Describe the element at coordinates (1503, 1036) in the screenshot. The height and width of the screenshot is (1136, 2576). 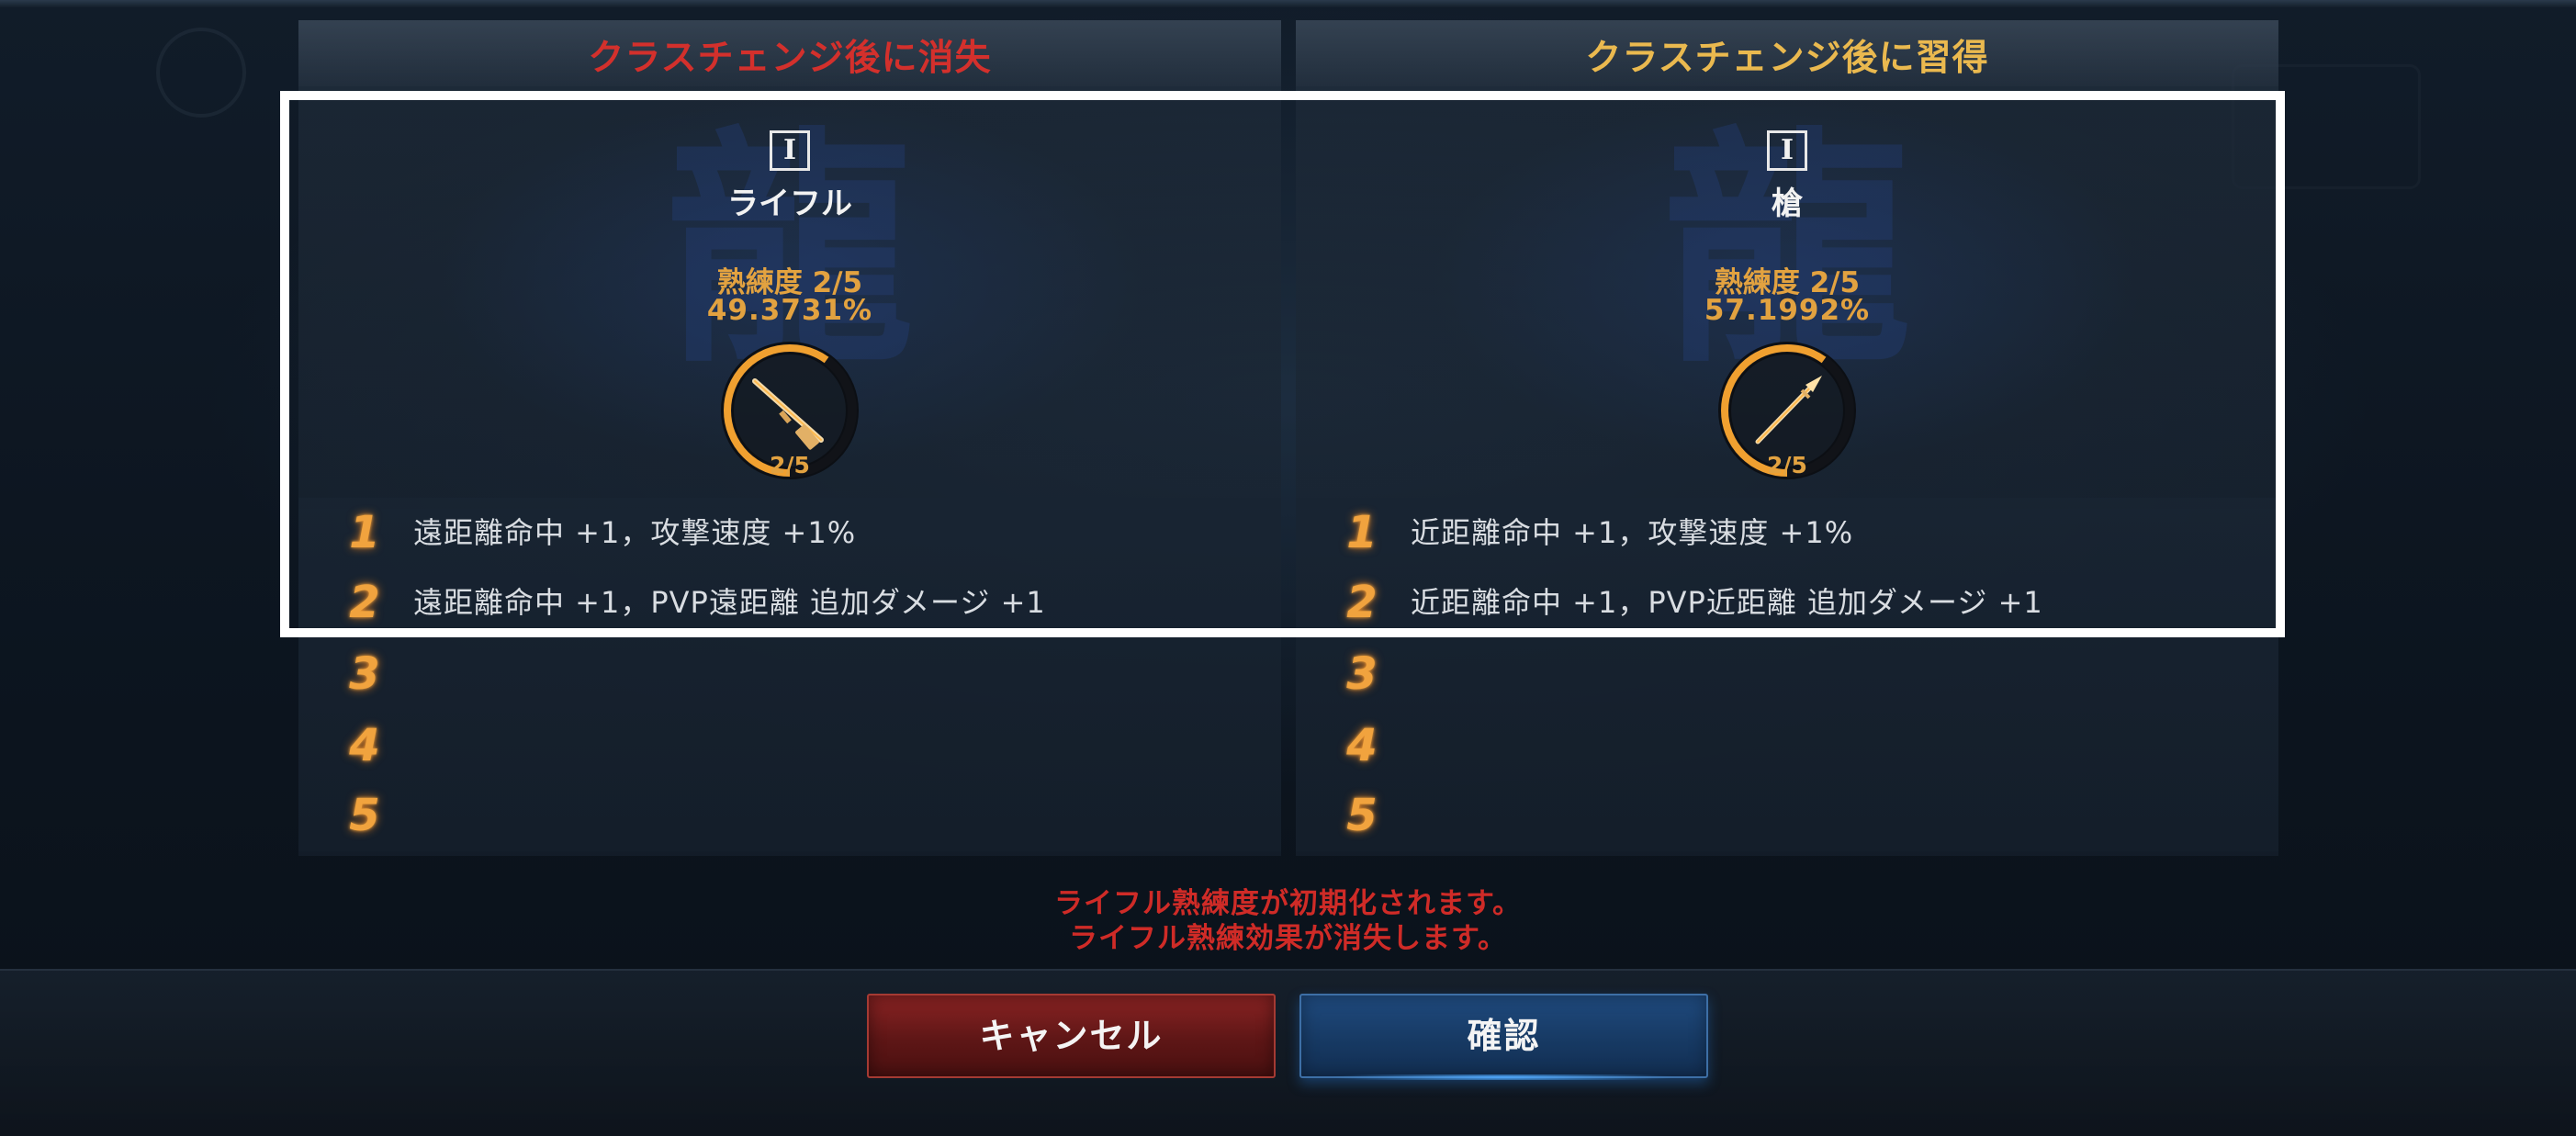
I see `confirm-button: 確認` at that location.